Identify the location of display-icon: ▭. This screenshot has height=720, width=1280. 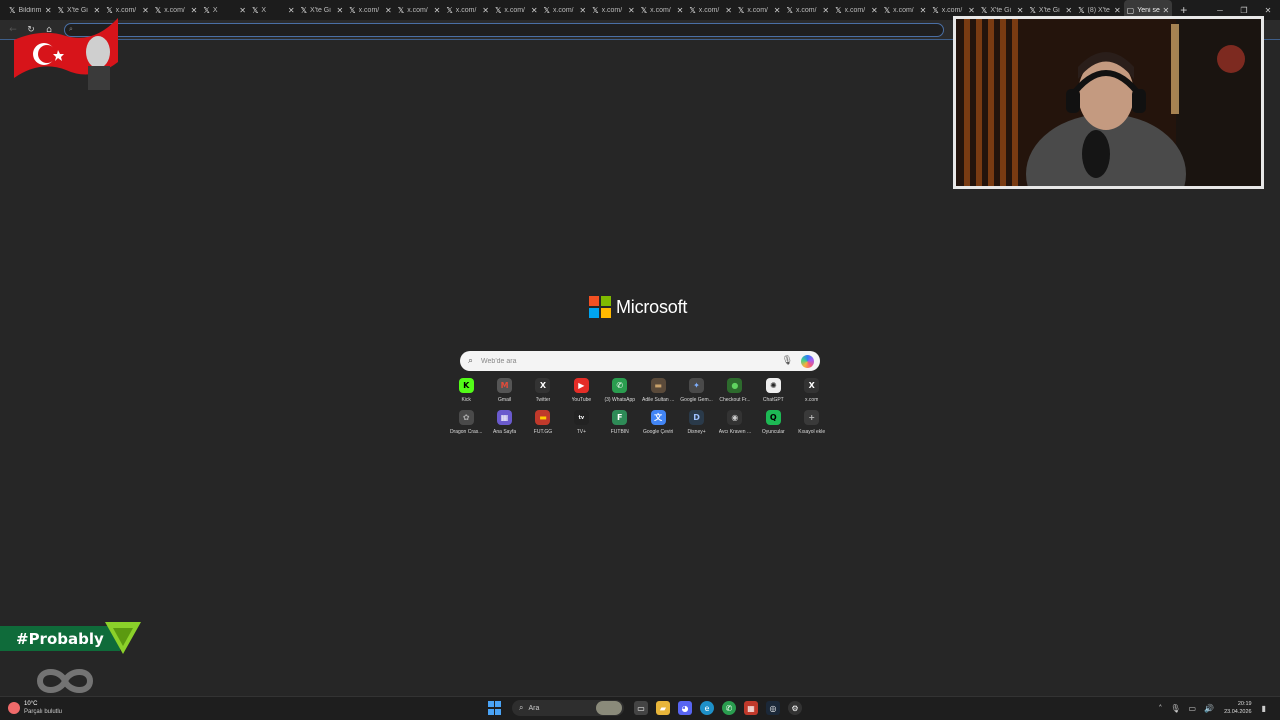
(1193, 708).